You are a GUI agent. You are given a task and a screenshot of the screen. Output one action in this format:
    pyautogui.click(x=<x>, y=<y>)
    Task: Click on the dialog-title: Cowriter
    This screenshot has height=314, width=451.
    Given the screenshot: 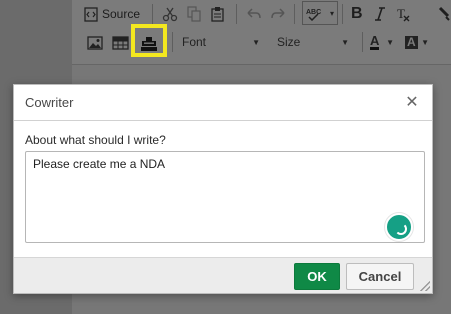 What is the action you would take?
    pyautogui.click(x=49, y=102)
    